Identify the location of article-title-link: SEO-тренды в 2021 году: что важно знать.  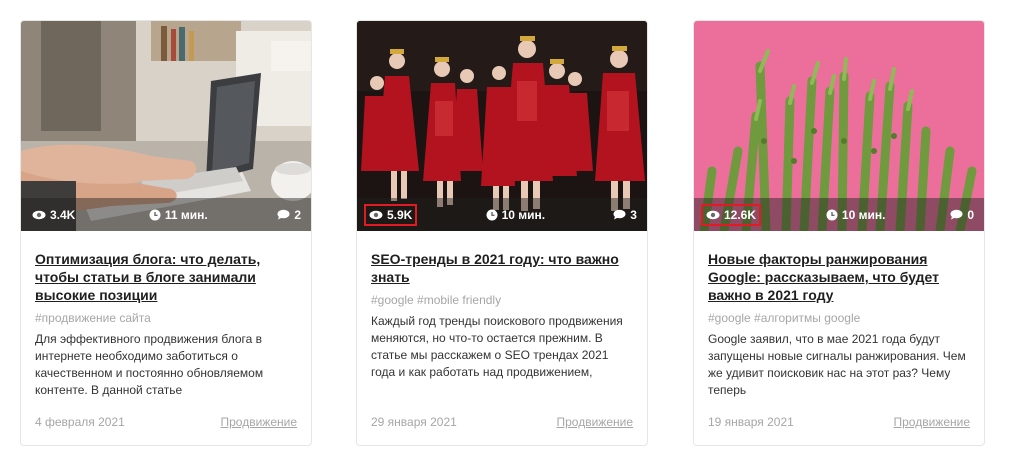
(502, 268).